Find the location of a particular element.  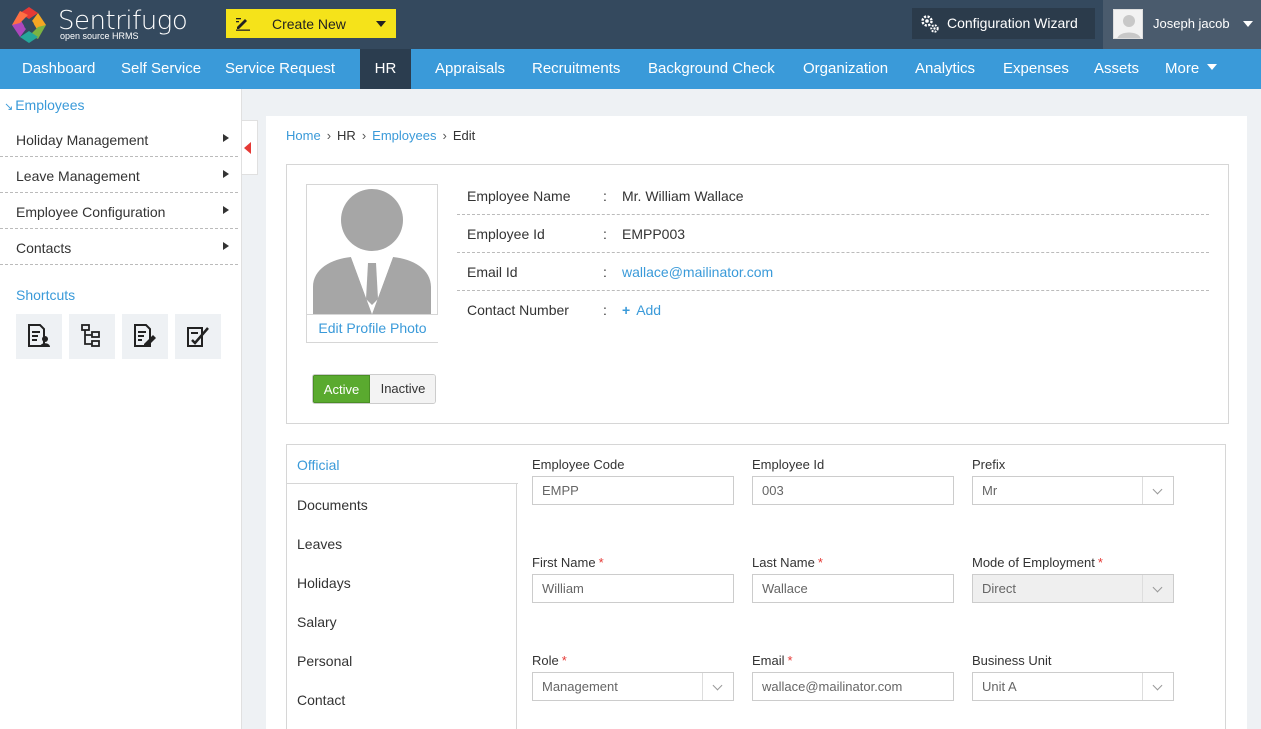

field-label: First Name * is located at coordinates (568, 562).